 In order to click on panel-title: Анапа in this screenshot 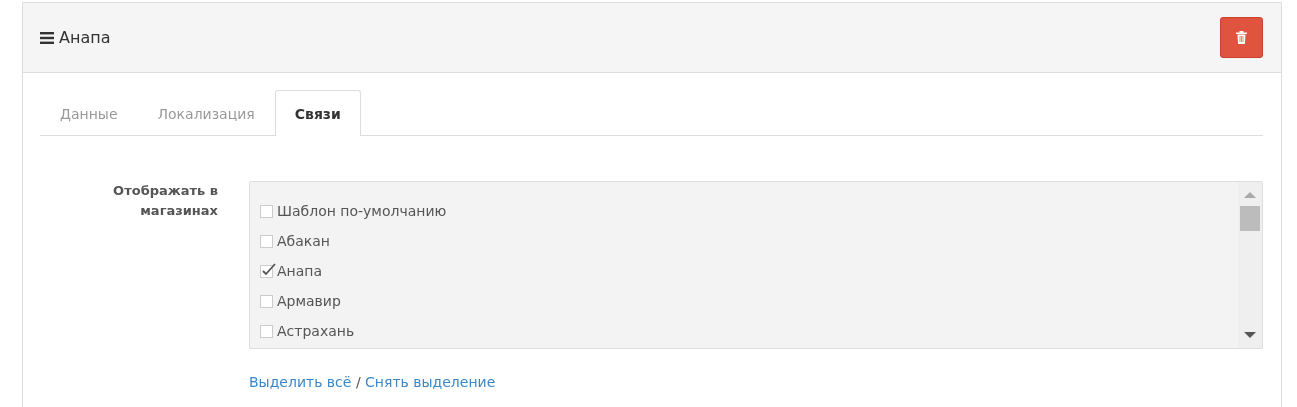, I will do `click(85, 37)`.